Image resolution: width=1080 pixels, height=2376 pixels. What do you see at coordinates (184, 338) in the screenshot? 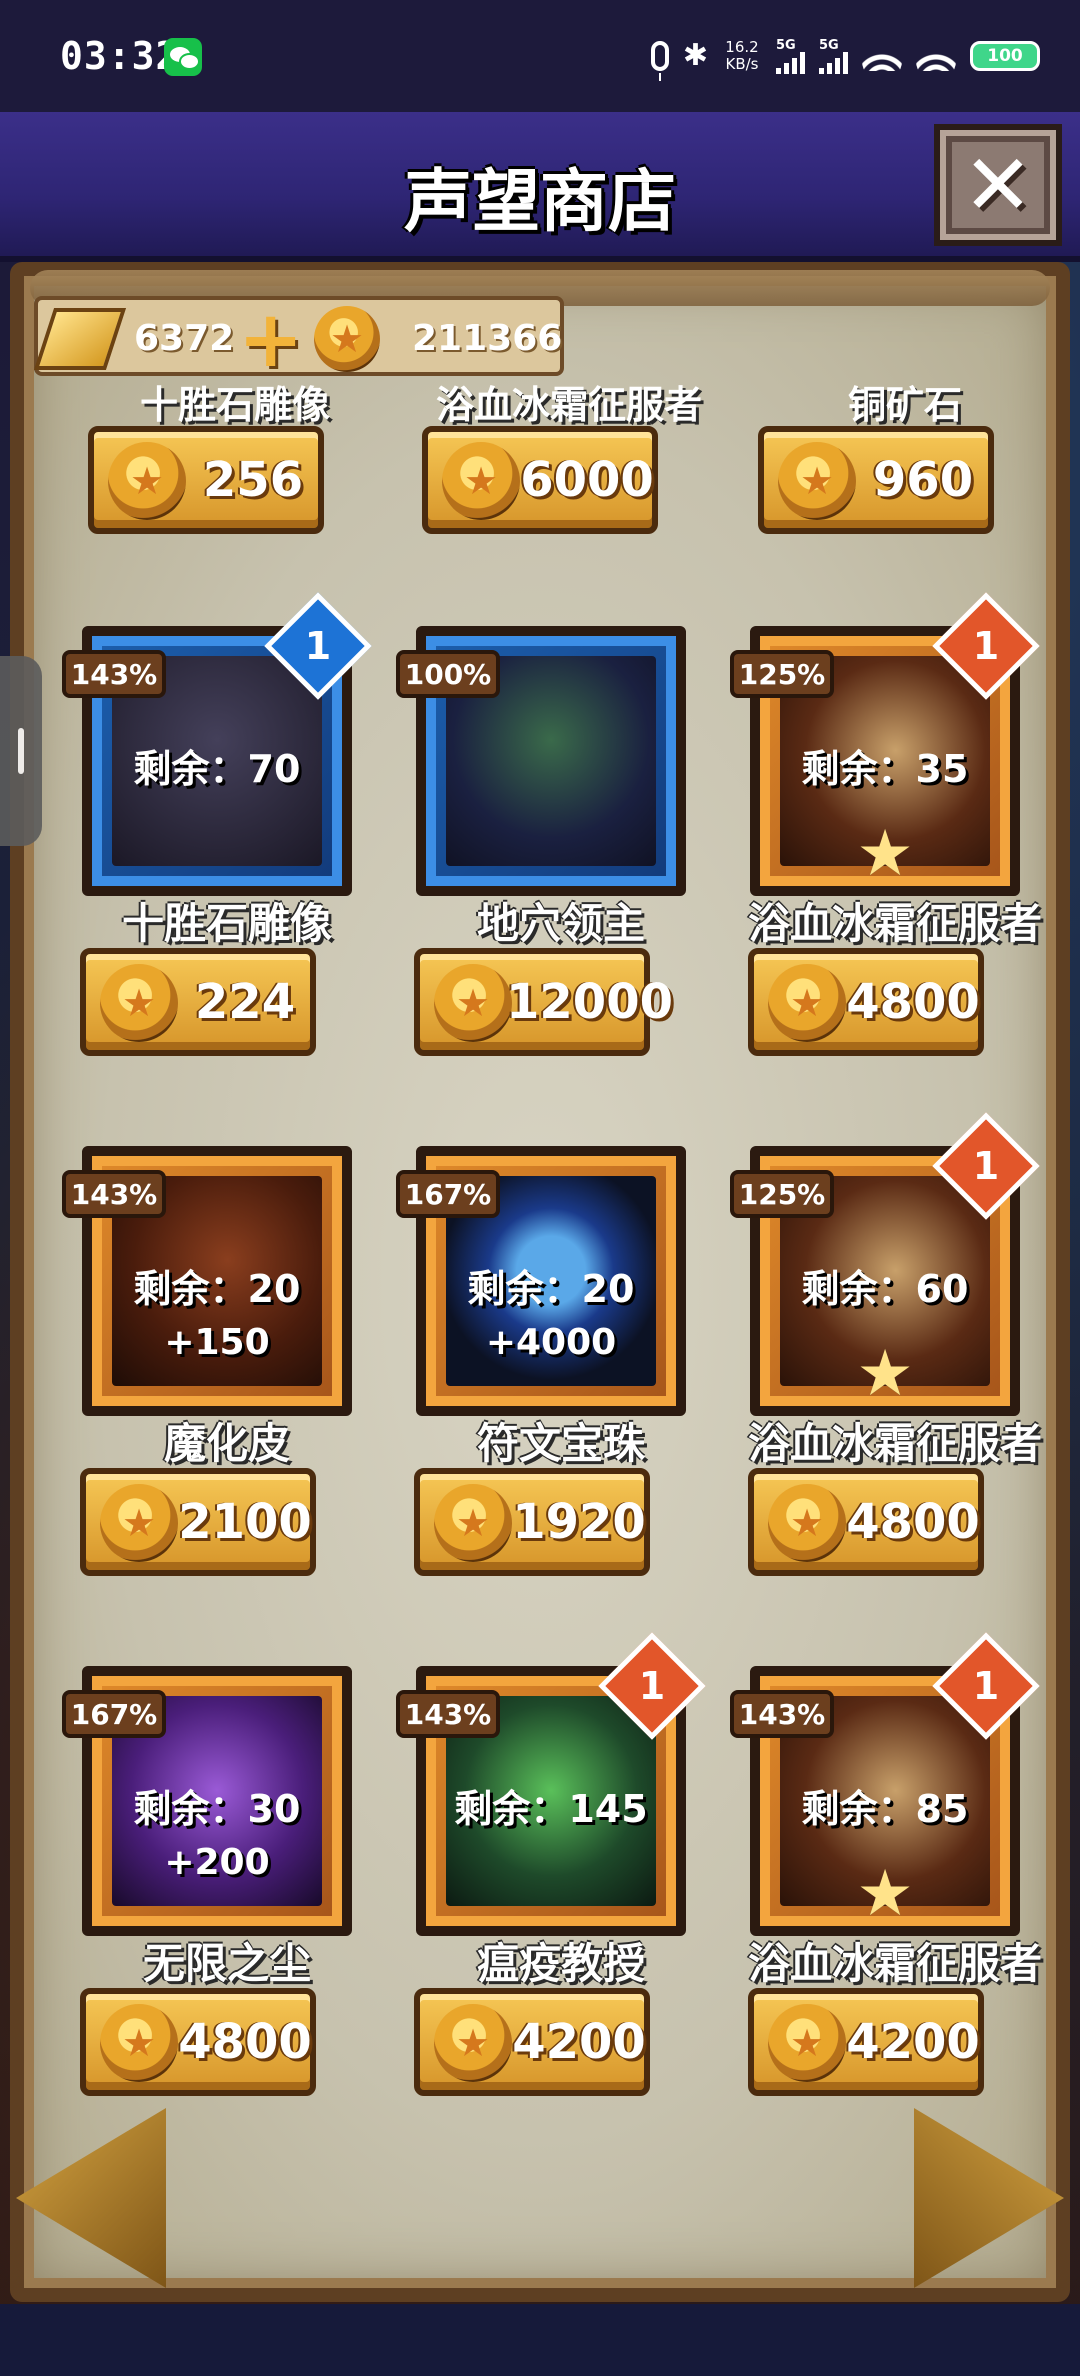
I see `gold-amount: 6372` at bounding box center [184, 338].